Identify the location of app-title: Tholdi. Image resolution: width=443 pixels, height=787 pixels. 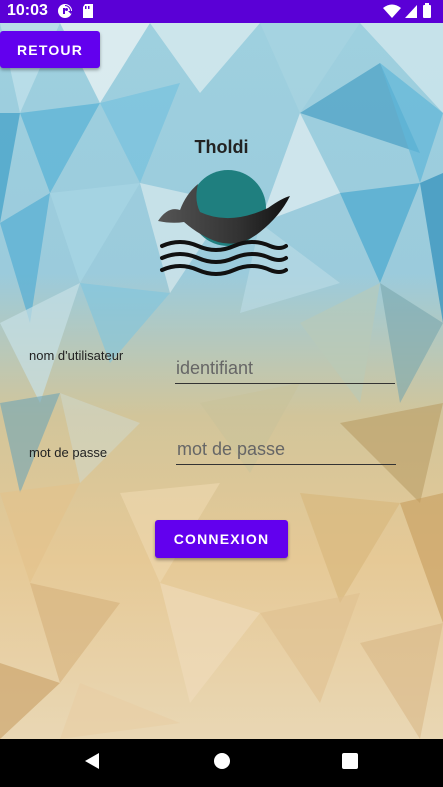
(221, 147).